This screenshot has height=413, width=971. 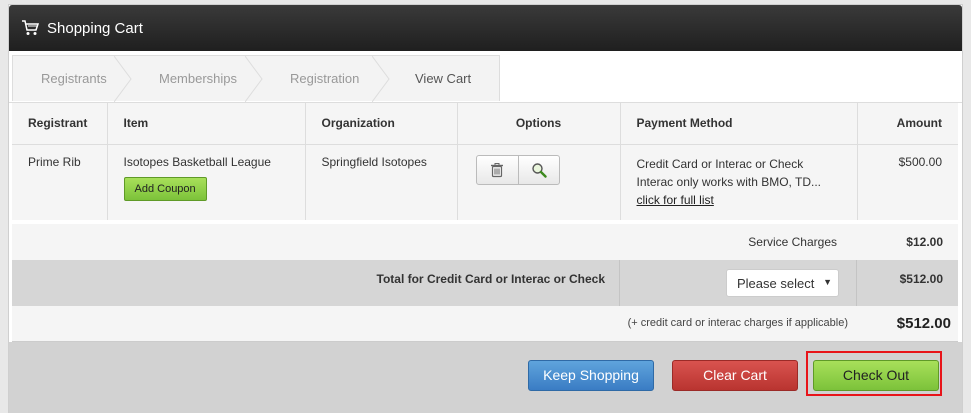 I want to click on options-button-group, so click(x=517, y=169).